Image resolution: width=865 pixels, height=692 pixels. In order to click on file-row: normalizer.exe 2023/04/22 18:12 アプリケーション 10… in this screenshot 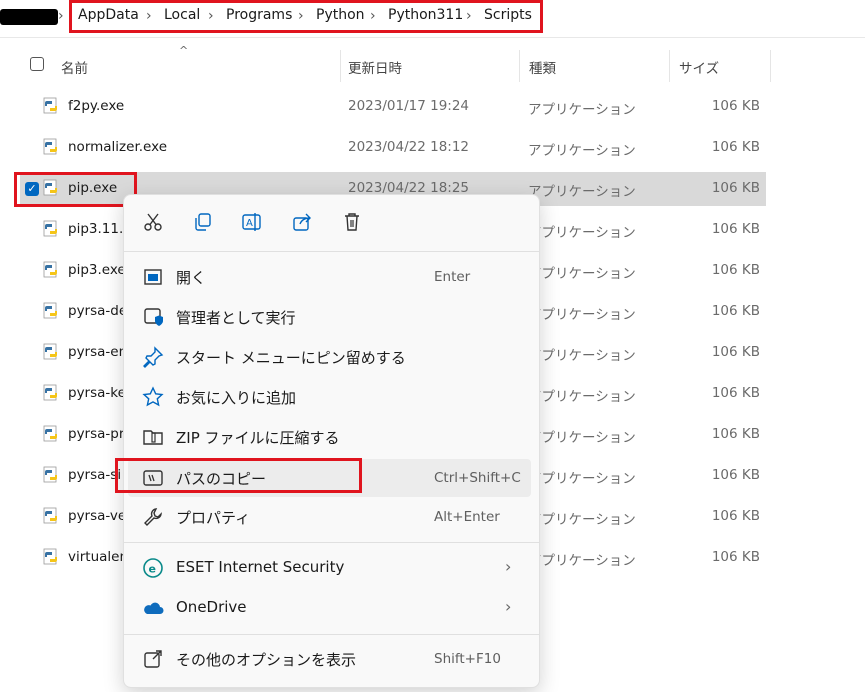, I will do `click(393, 147)`.